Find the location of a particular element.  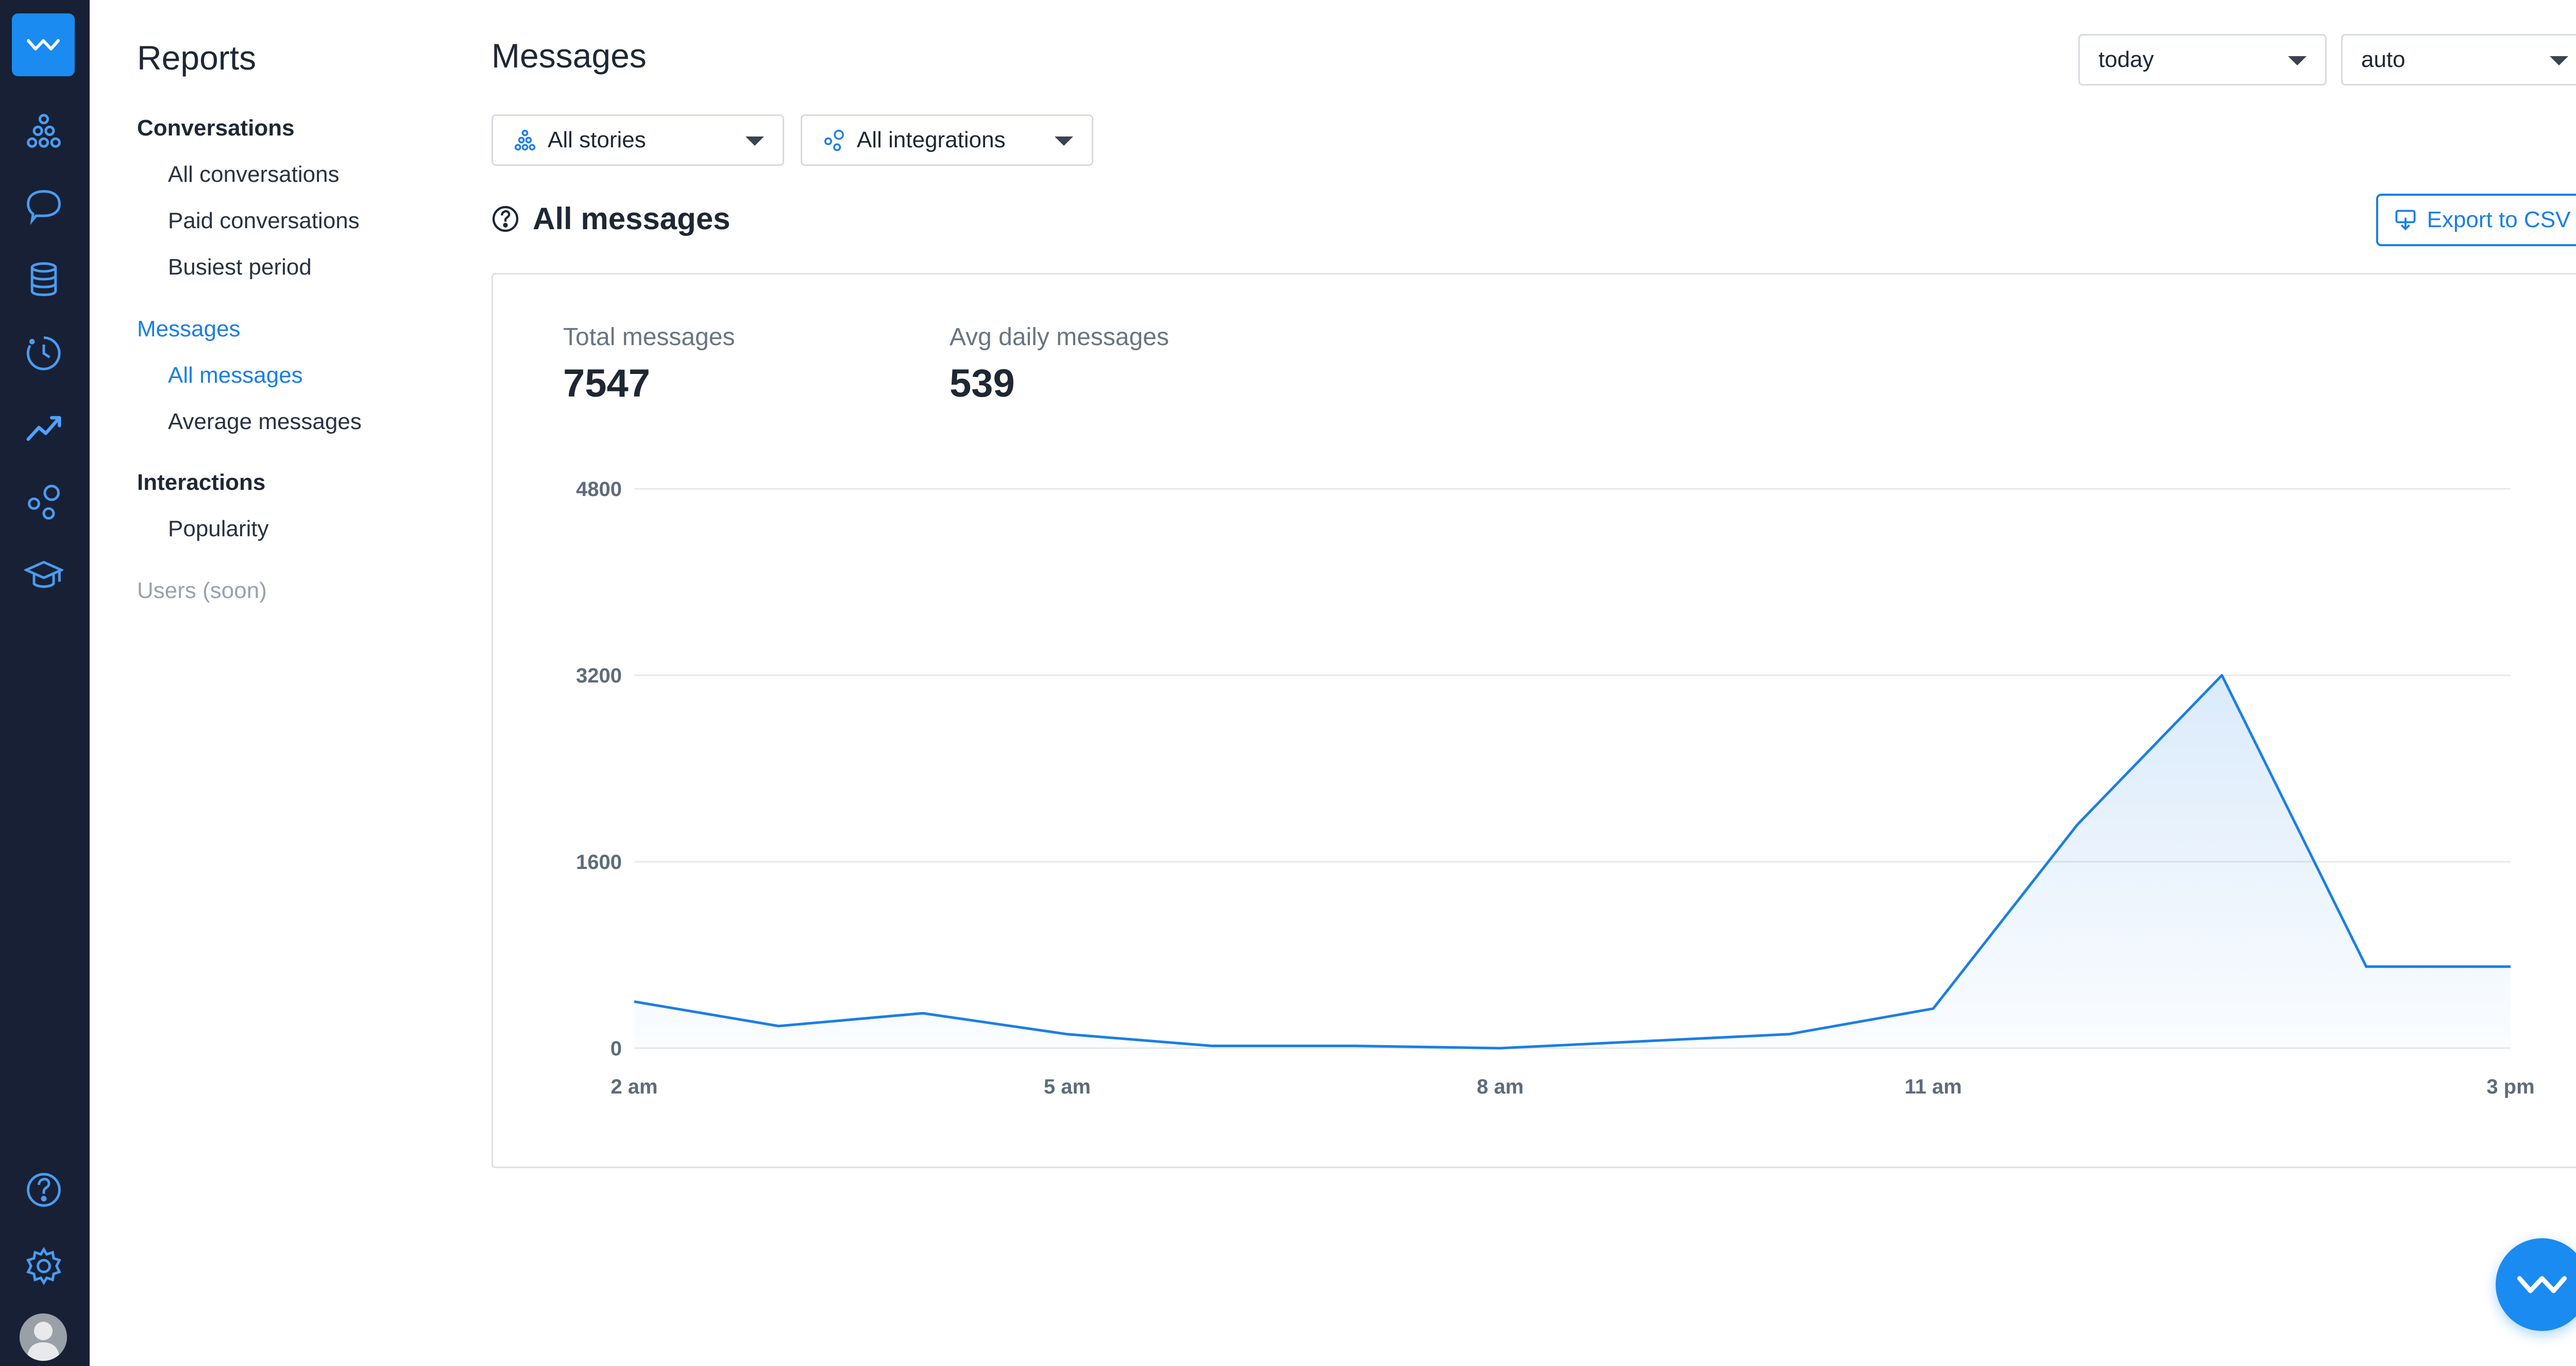

avatar is located at coordinates (43, 1337).